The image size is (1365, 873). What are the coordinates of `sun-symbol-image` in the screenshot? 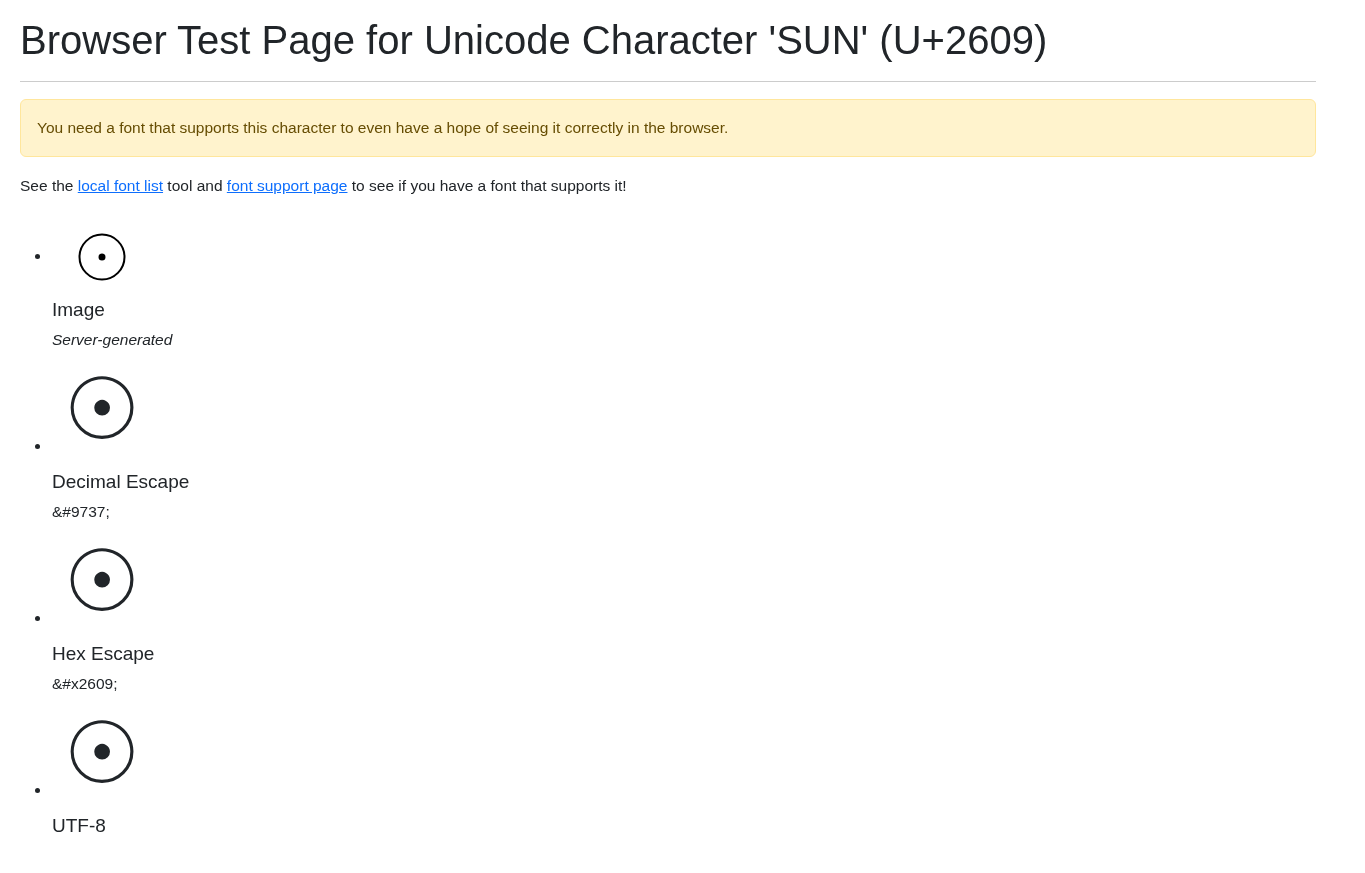 It's located at (102, 257).